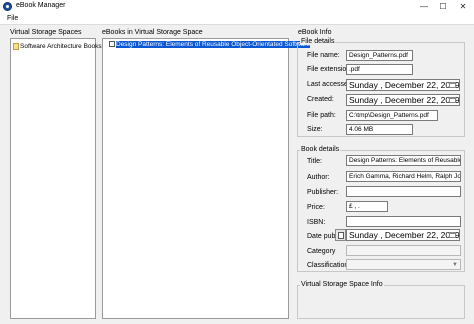 The height and width of the screenshot is (324, 474). Describe the element at coordinates (342, 284) in the screenshot. I see `storage-info-title: Virtual Storage Space Info` at that location.